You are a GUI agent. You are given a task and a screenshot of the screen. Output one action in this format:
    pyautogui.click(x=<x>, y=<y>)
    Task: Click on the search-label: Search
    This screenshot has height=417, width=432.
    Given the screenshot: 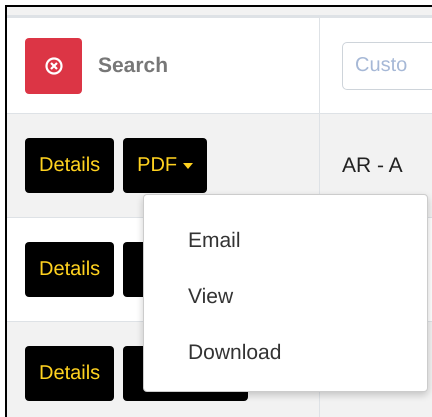 What is the action you would take?
    pyautogui.click(x=133, y=66)
    